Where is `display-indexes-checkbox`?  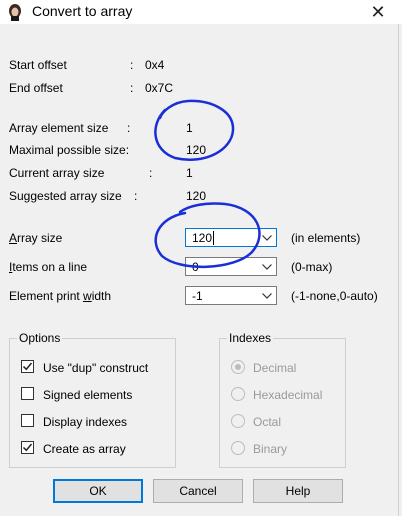
display-indexes-checkbox is located at coordinates (27, 420).